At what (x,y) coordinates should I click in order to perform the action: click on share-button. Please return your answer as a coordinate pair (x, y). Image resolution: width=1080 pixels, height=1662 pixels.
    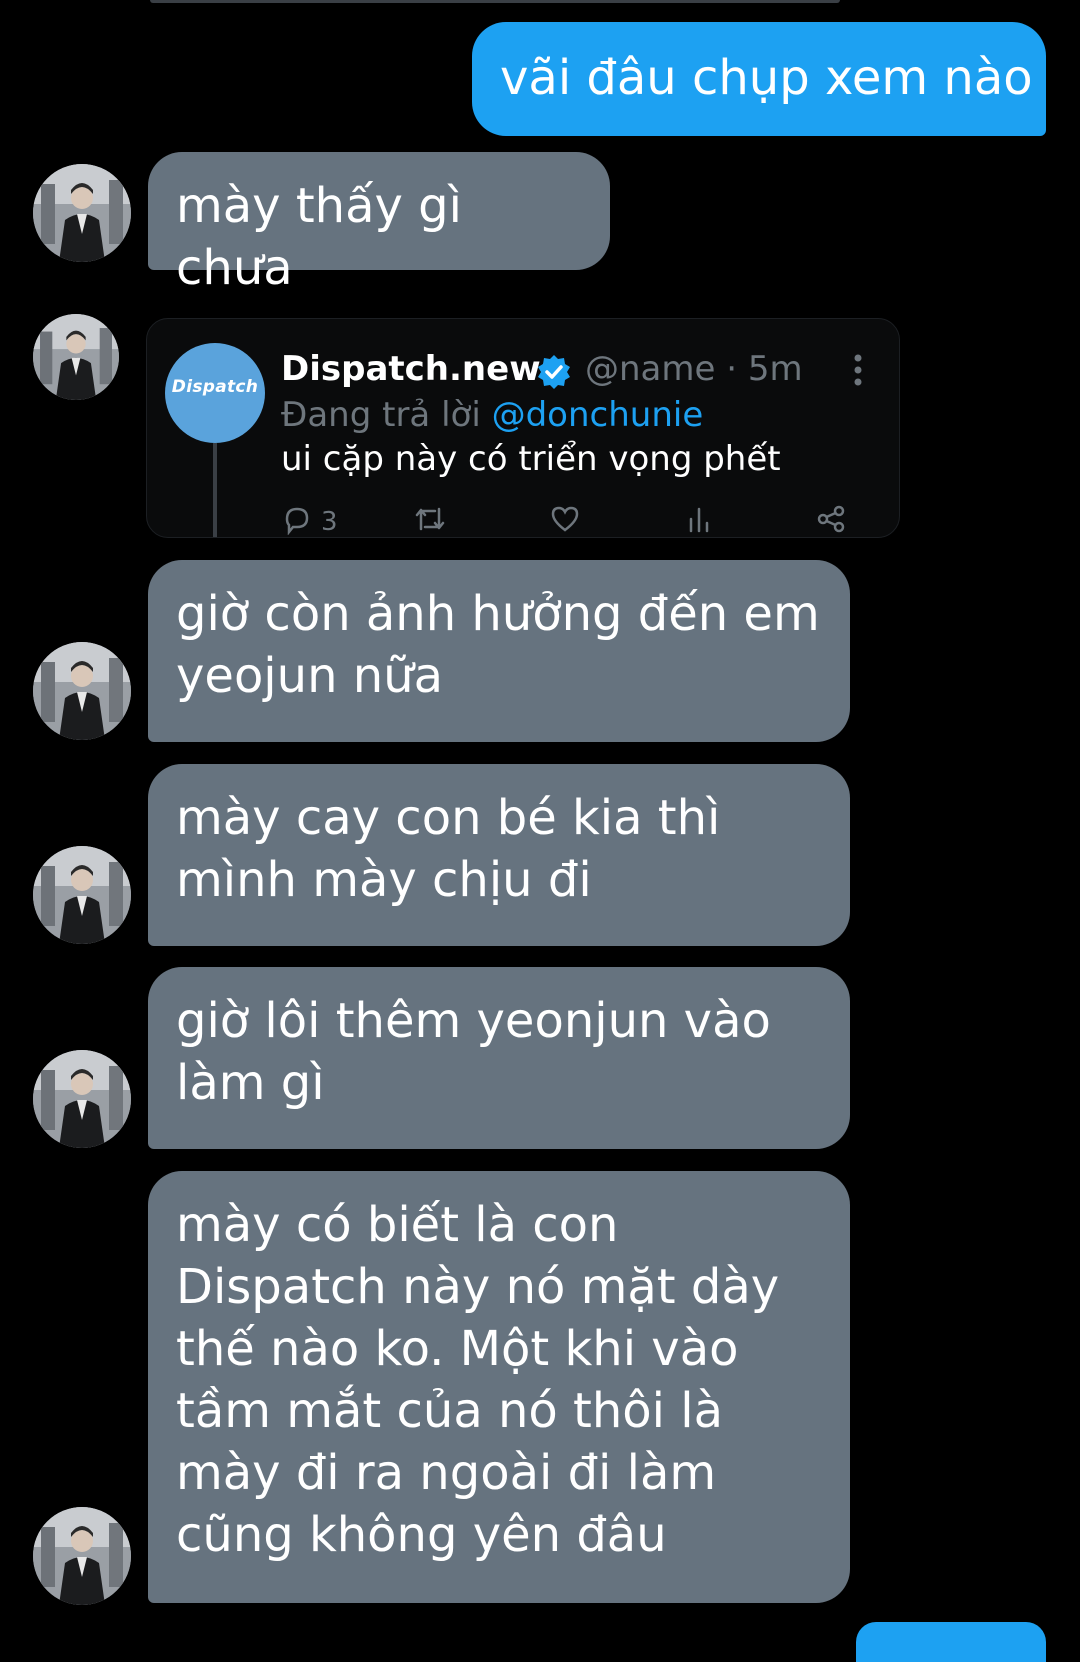
    Looking at the image, I should click on (831, 520).